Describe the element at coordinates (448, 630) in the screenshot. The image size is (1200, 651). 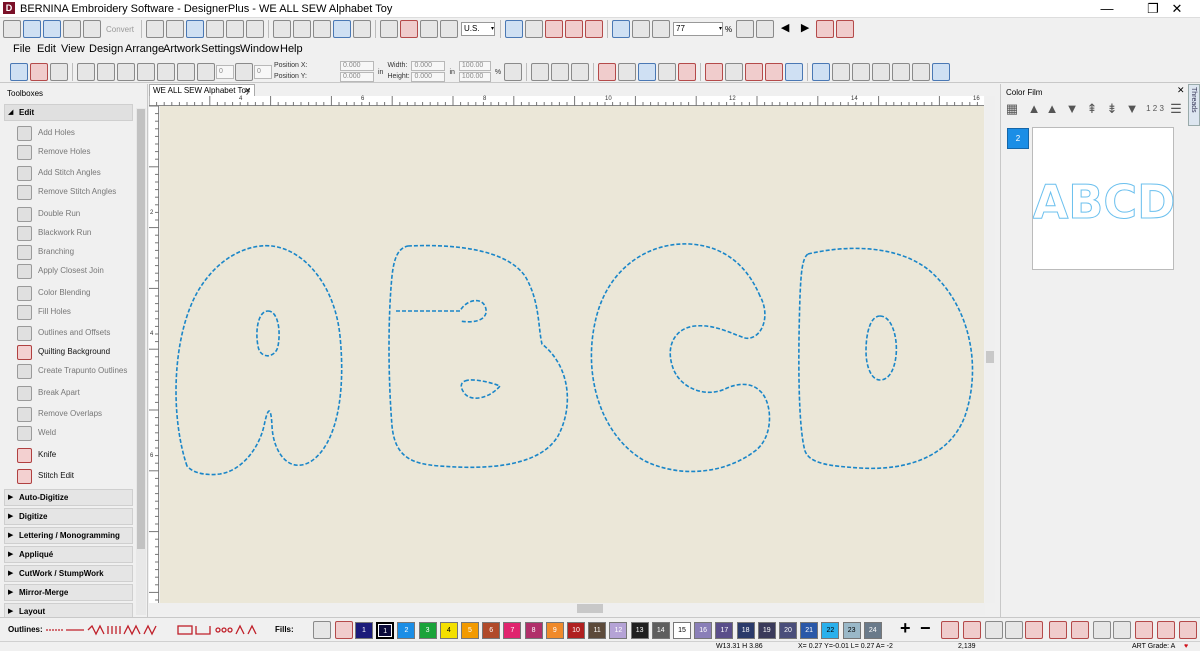
I see `thread-color-4: 4` at that location.